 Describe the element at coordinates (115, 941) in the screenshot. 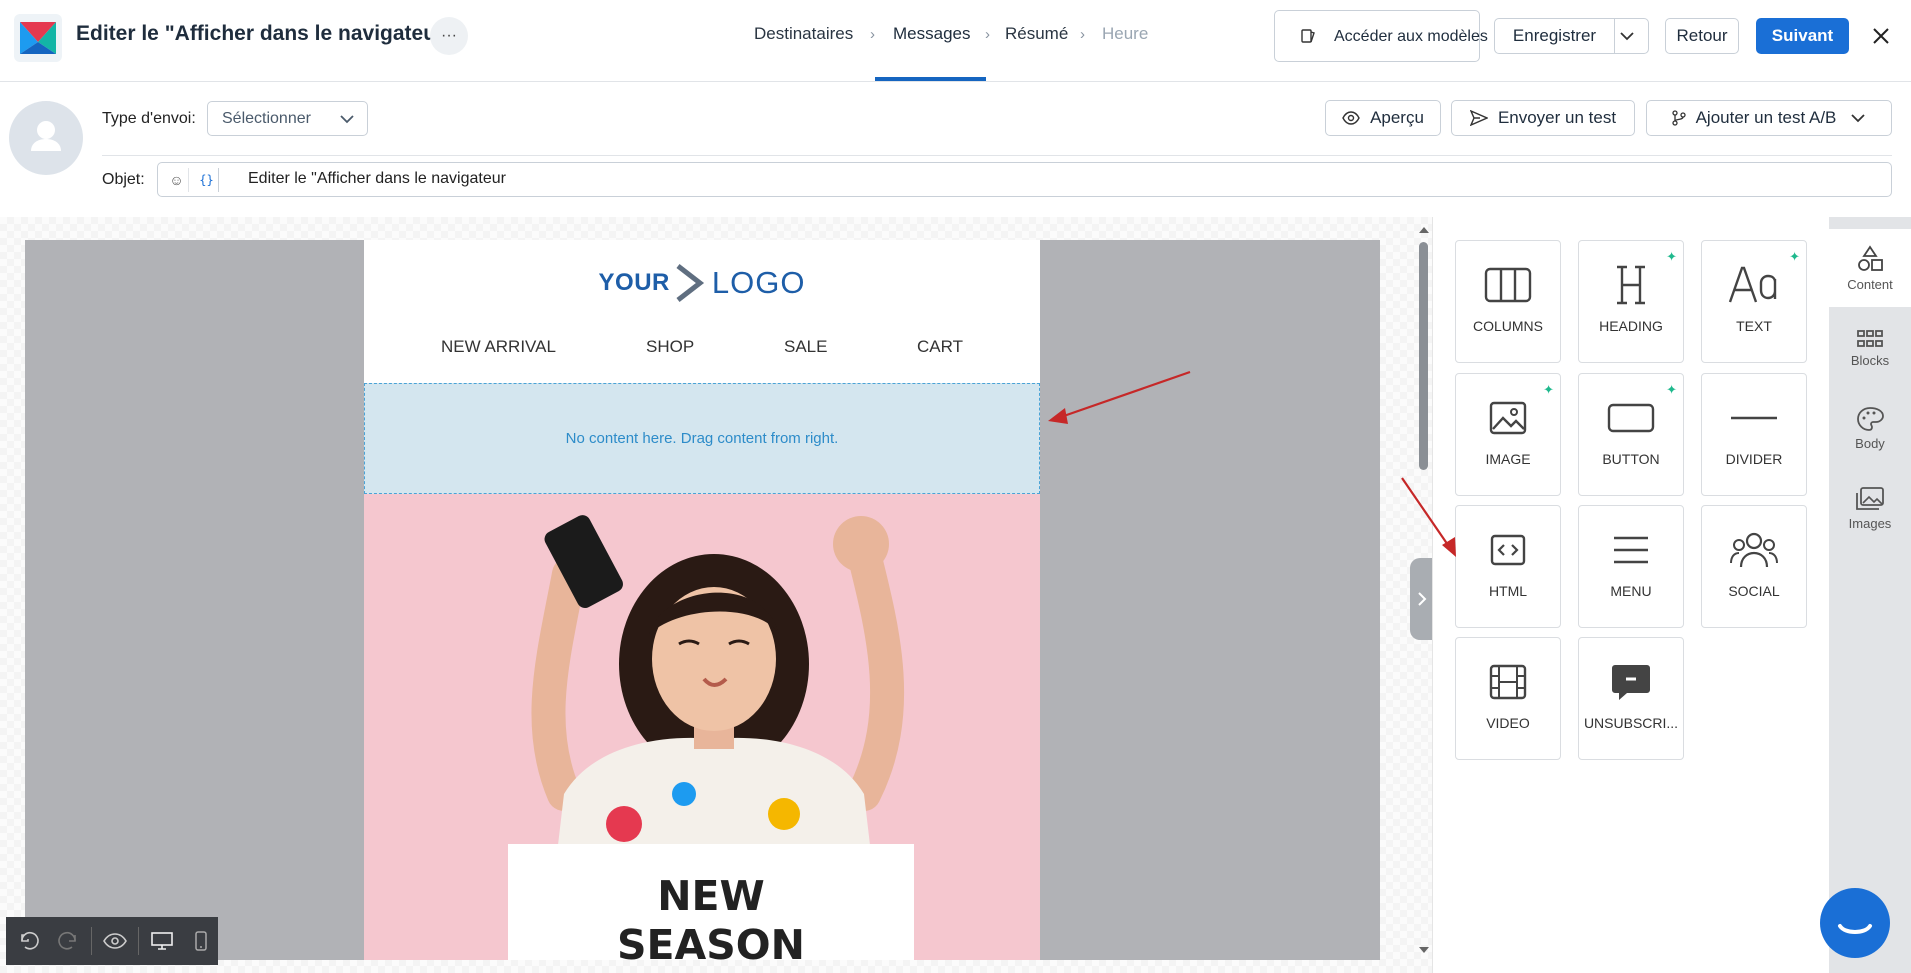

I see `preview-toggle-button` at that location.